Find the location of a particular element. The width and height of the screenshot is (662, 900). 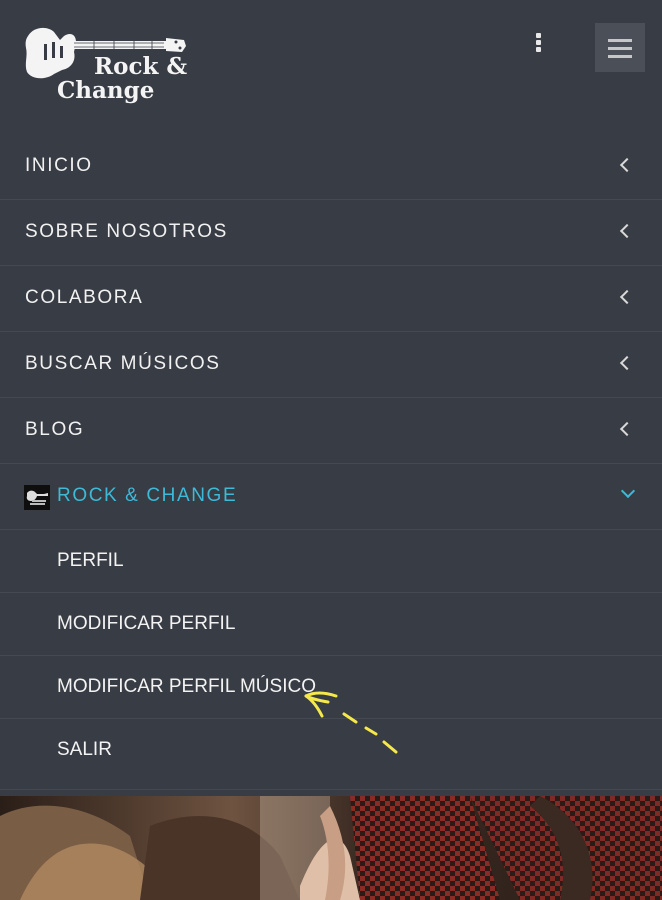

logo-text-line1: Rock & is located at coordinates (140, 66).